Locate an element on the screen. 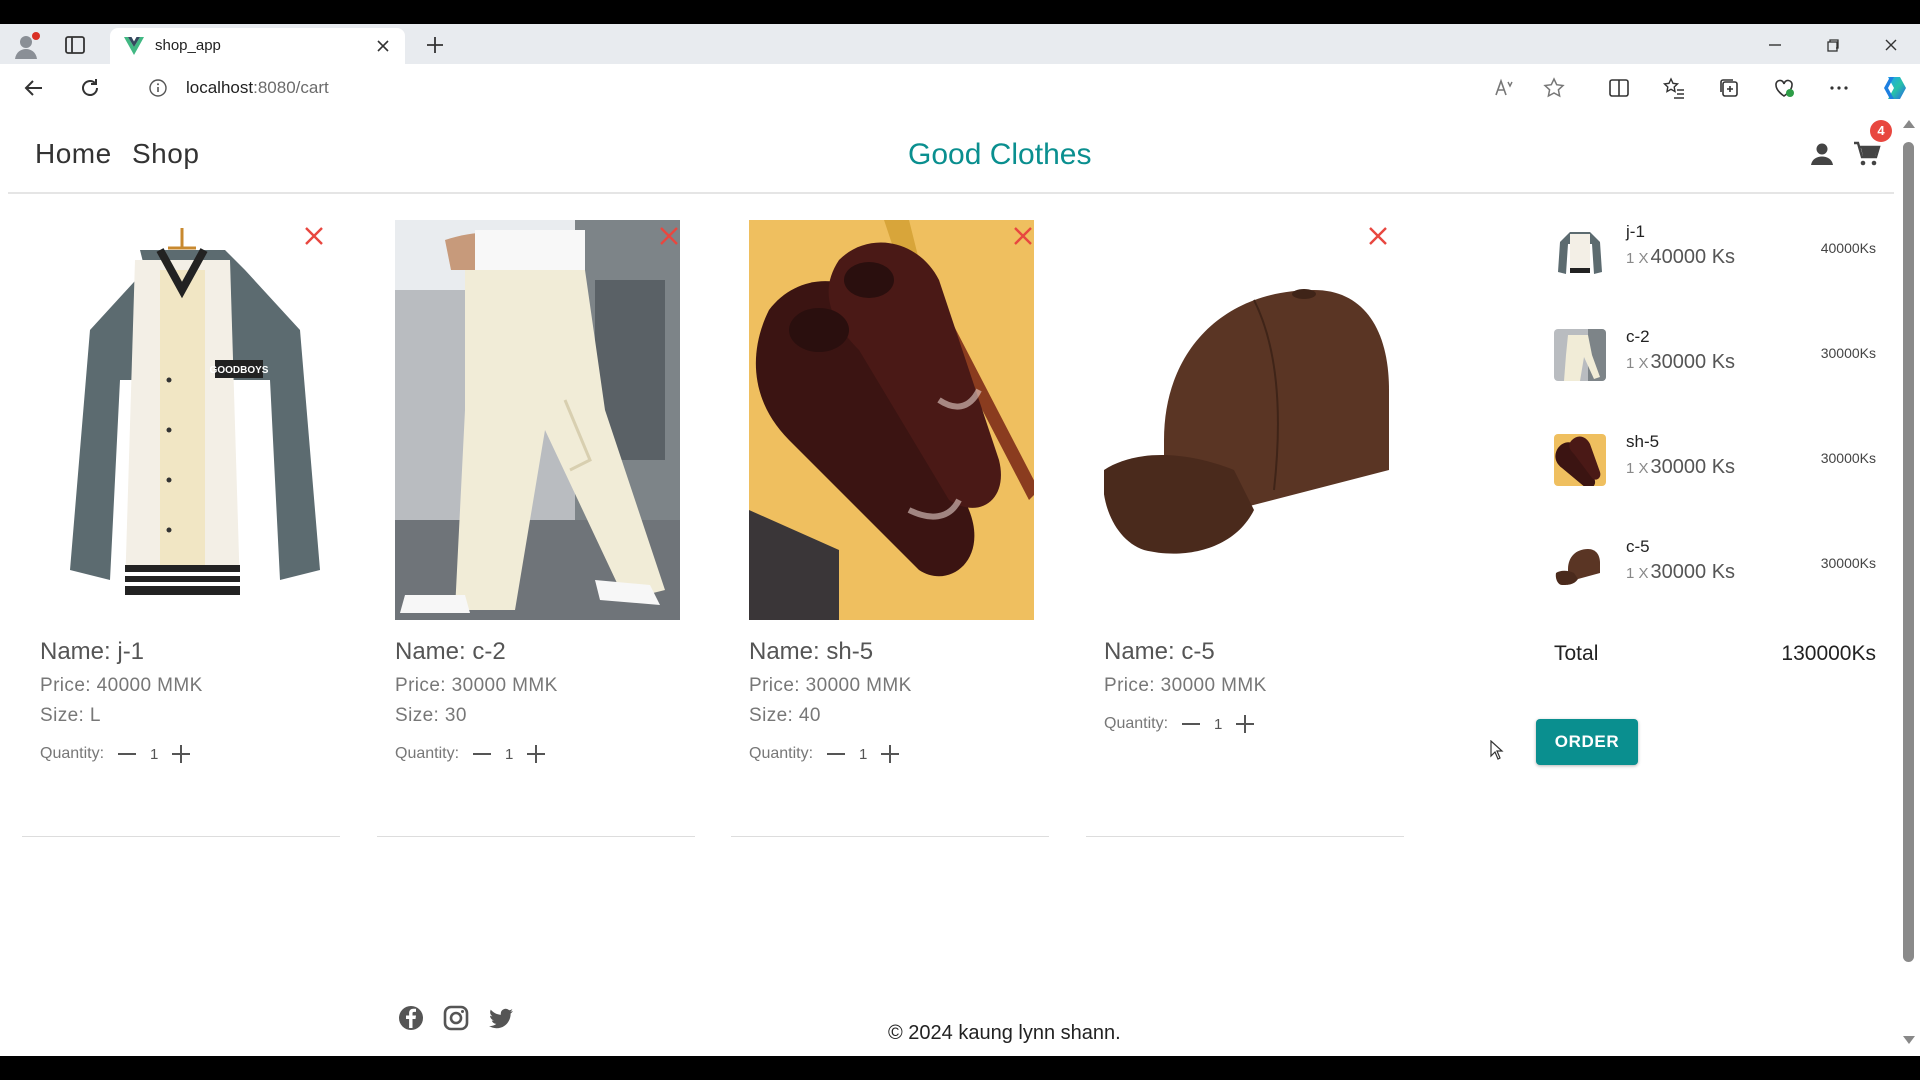  item-size: Size: 40 is located at coordinates (785, 715).